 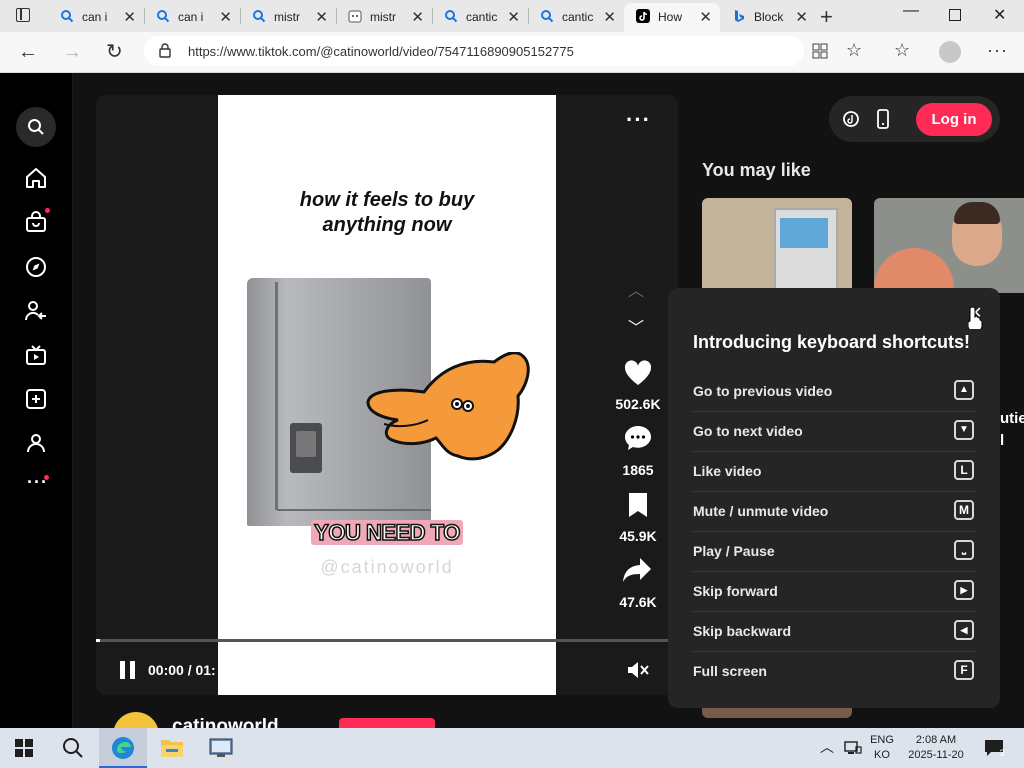 I want to click on shortcut-row: Skip backward ◀, so click(x=834, y=631).